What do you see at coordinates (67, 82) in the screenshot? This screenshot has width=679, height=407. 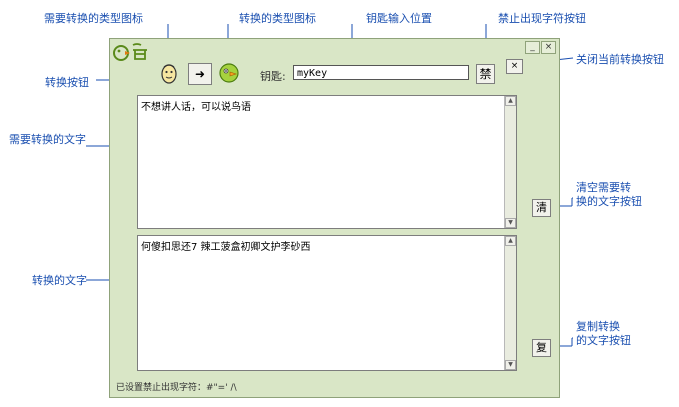 I see `callout-convert-button: 转换按钮` at bounding box center [67, 82].